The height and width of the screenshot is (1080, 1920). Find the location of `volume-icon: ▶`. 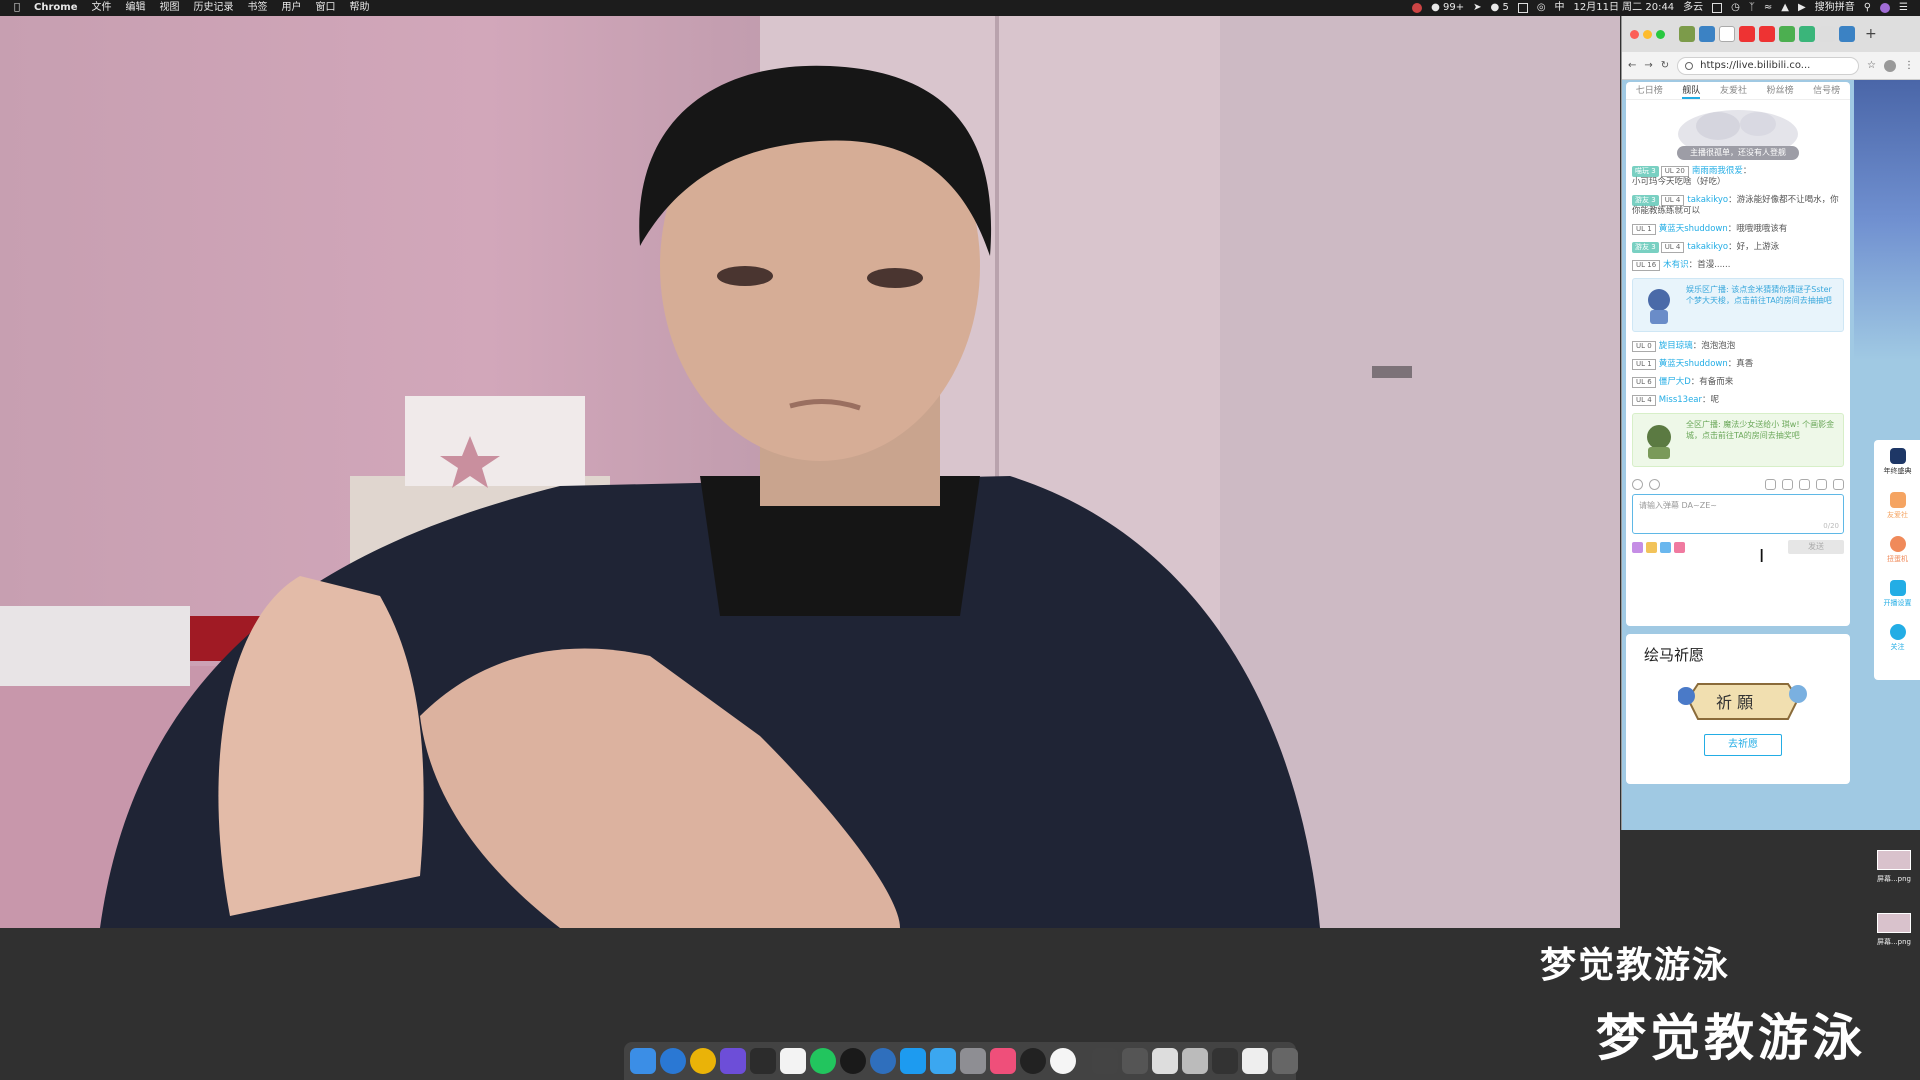

volume-icon: ▶ is located at coordinates (1802, 8).